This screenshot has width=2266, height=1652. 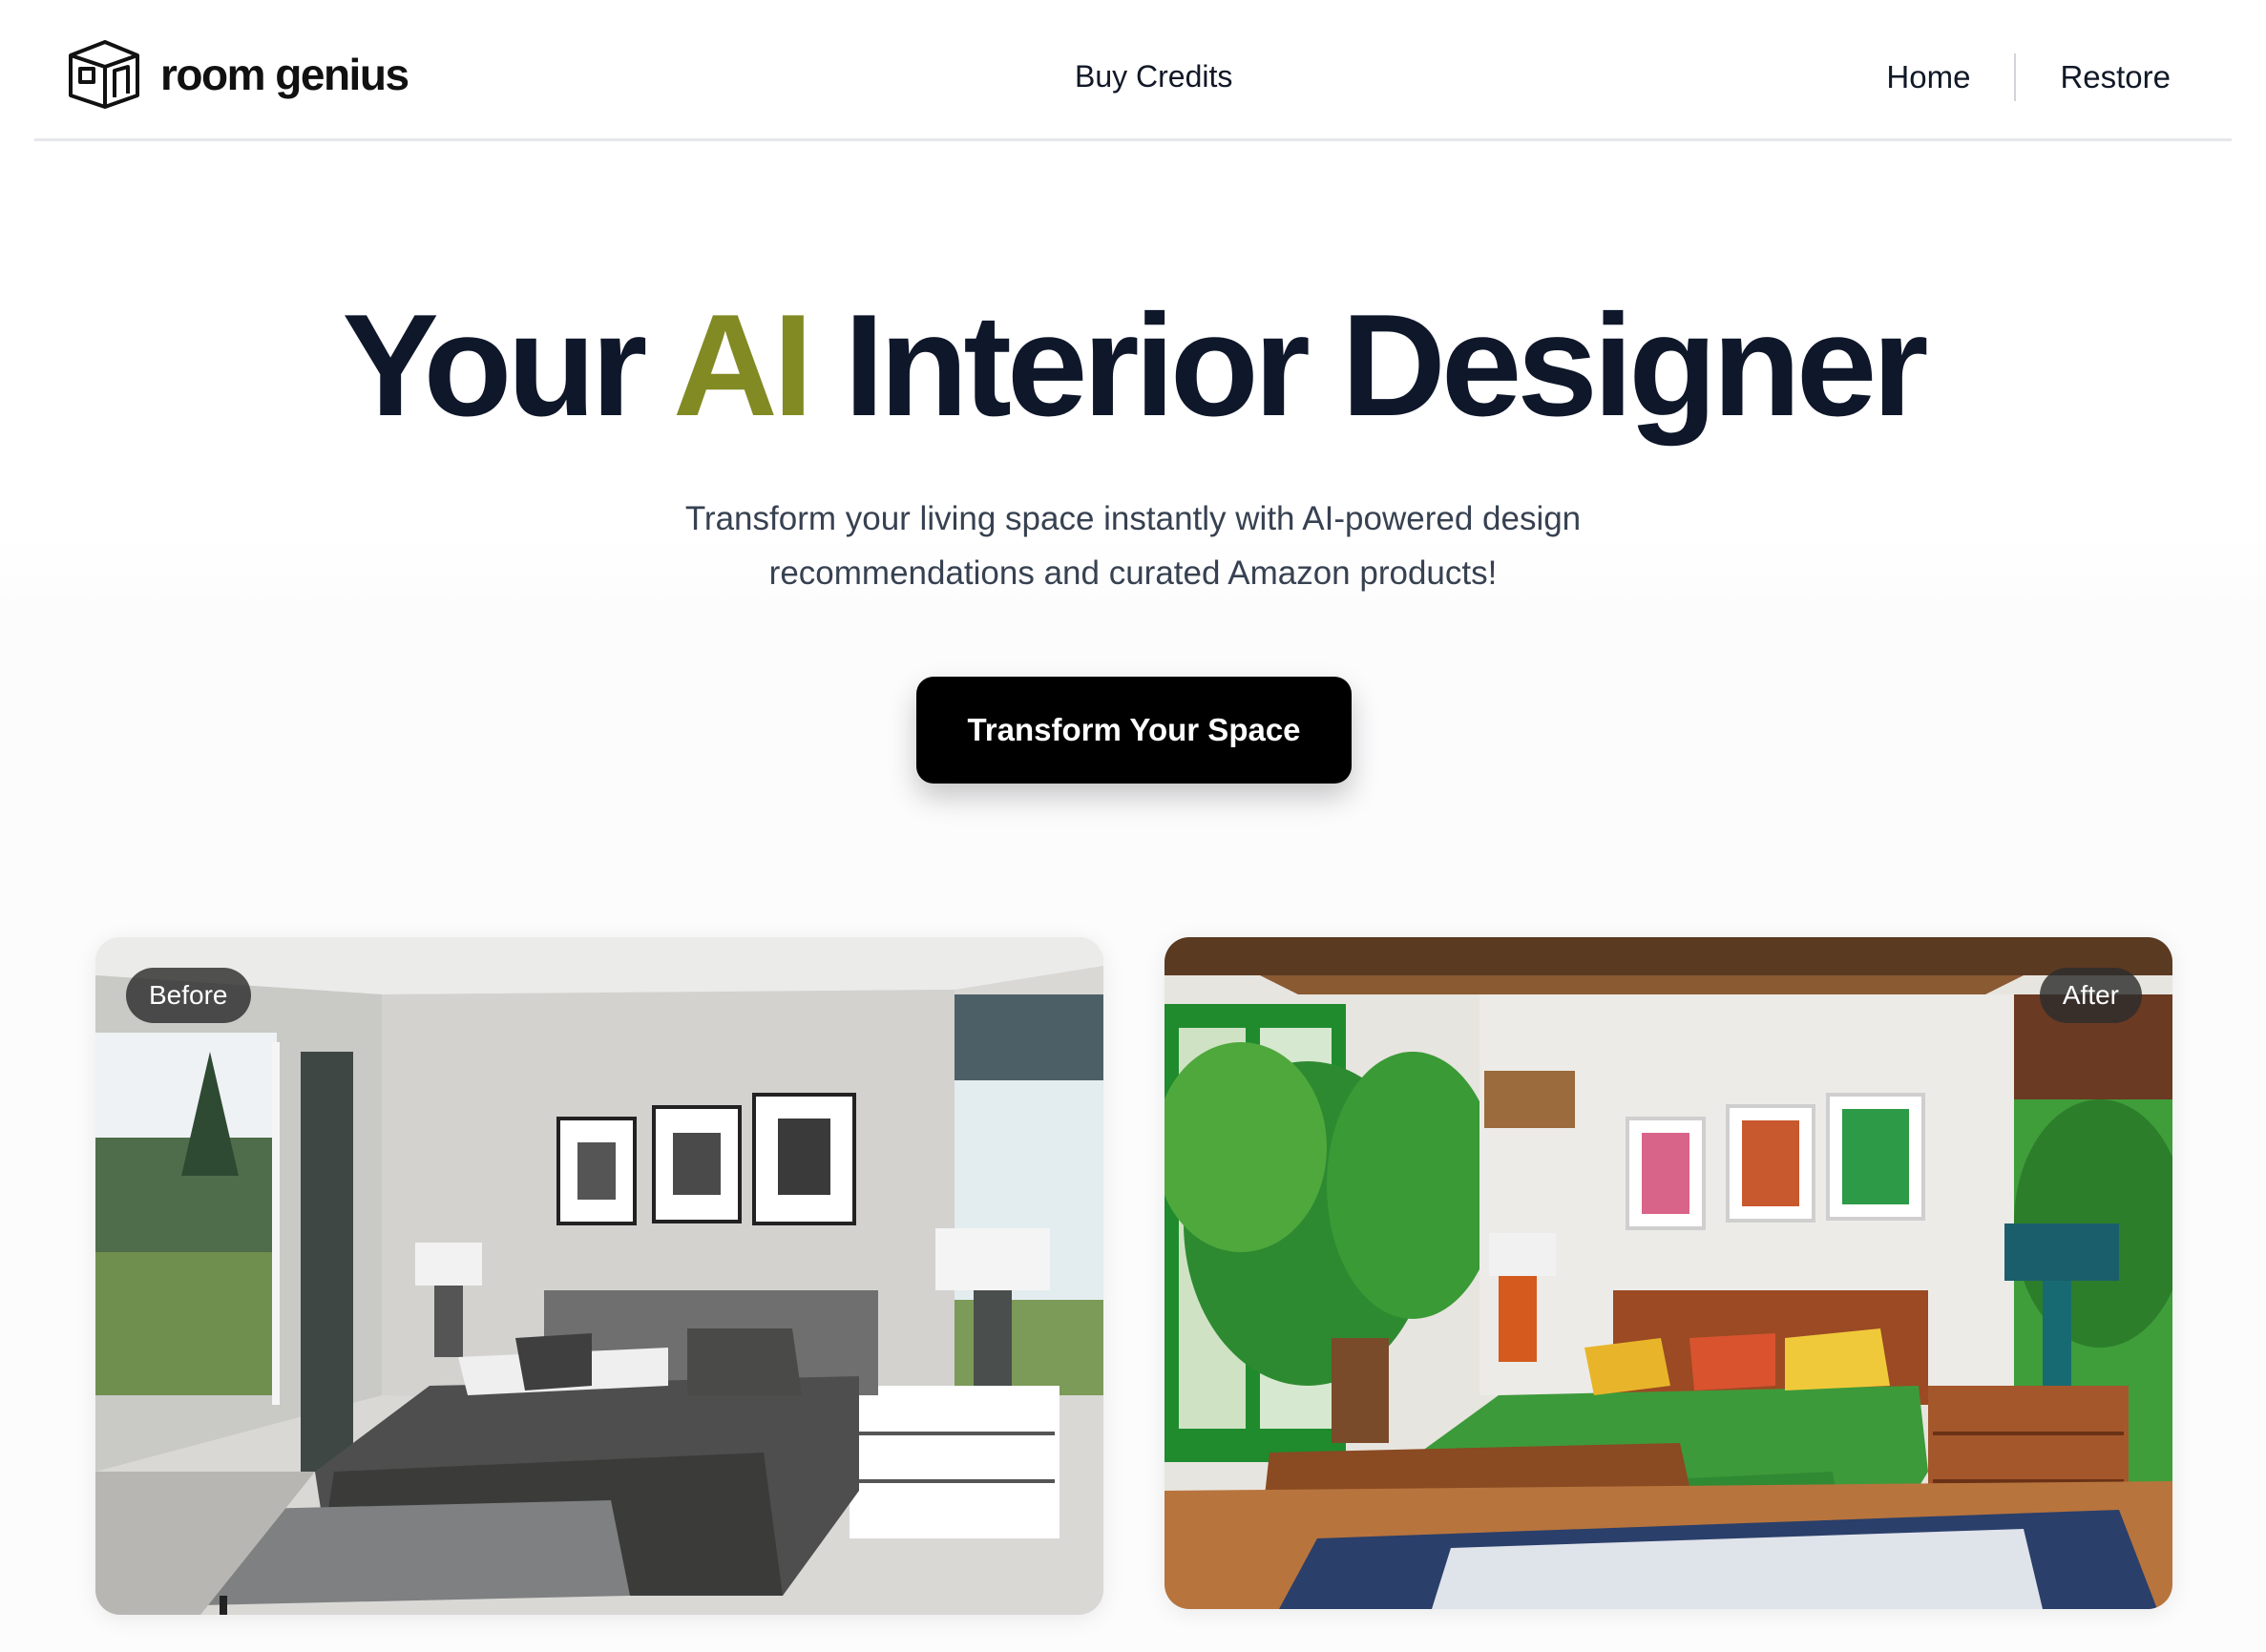 I want to click on buy-credits-link: Buy Credits, so click(x=1153, y=76).